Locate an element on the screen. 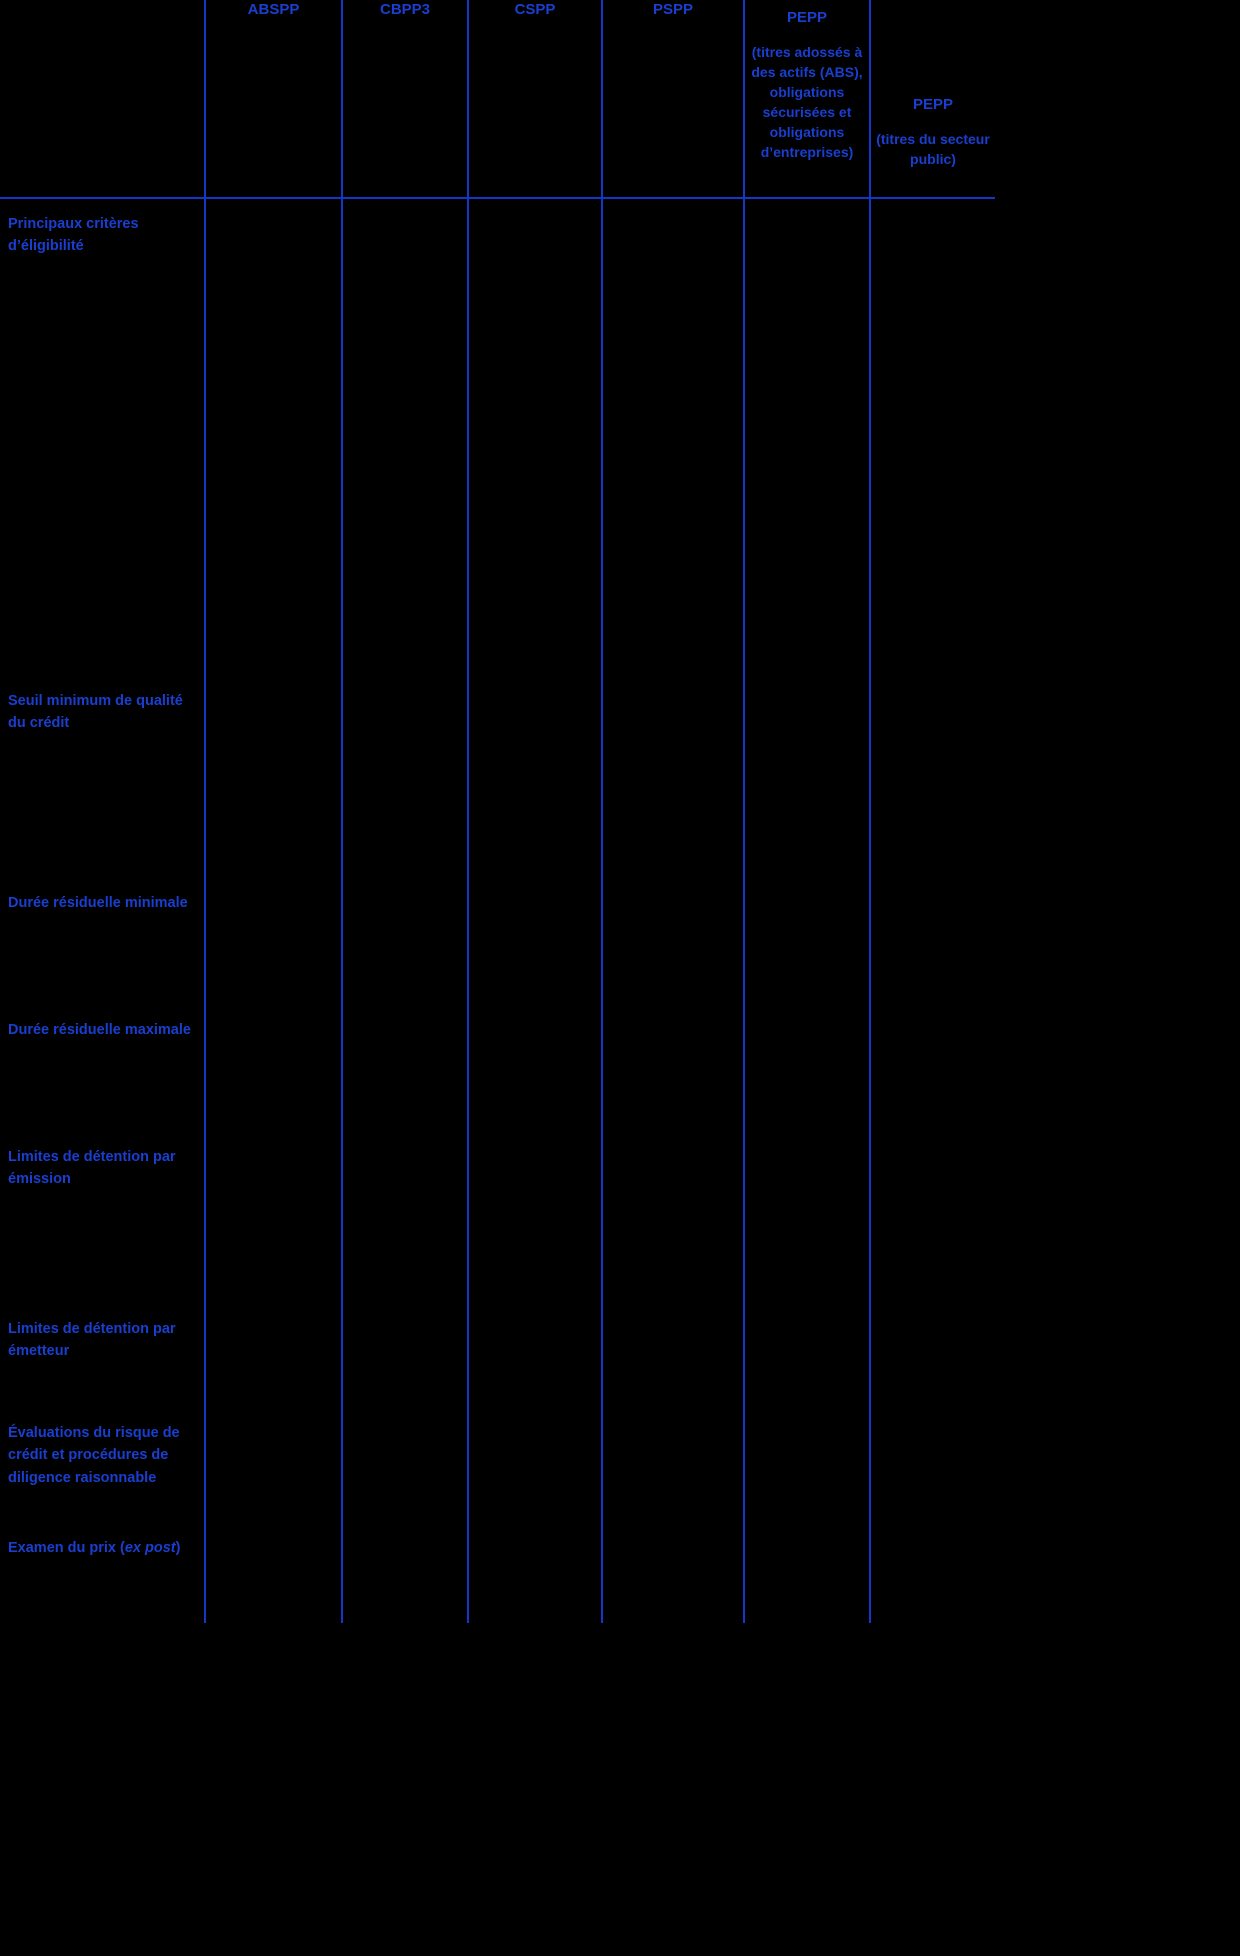 The height and width of the screenshot is (1956, 1240). row-label-seuil-qualite-credit: Seuil minimum de qualité du crédit is located at coordinates (95, 712).